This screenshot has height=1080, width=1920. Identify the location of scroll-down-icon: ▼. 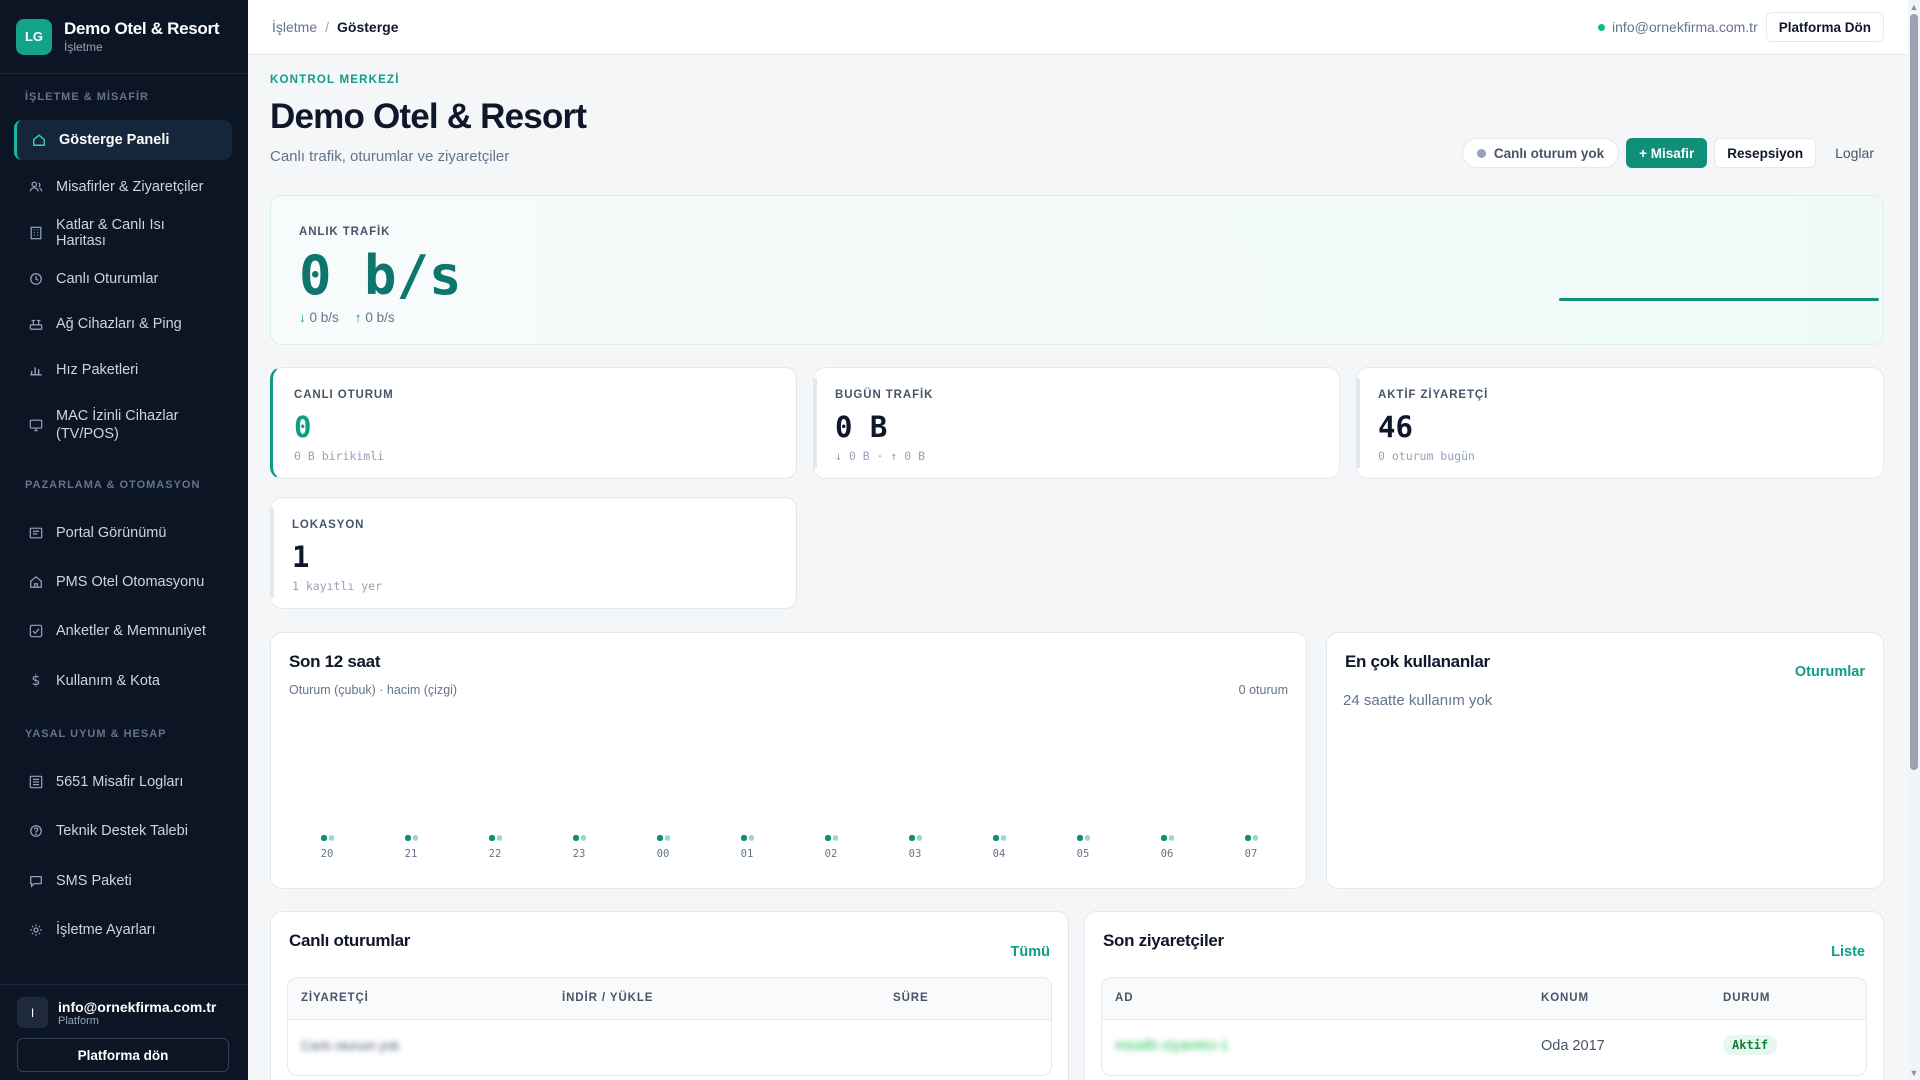
(1914, 1073).